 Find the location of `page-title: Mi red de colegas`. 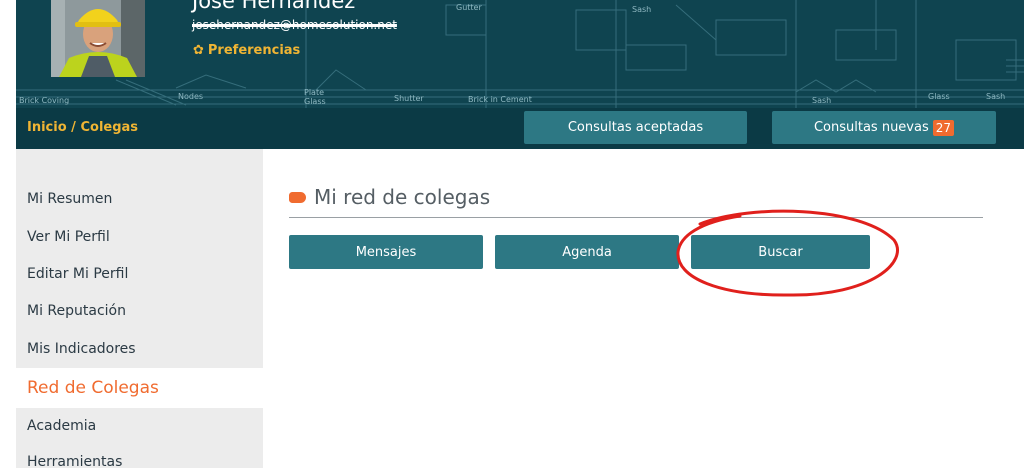

page-title: Mi red de colegas is located at coordinates (402, 197).